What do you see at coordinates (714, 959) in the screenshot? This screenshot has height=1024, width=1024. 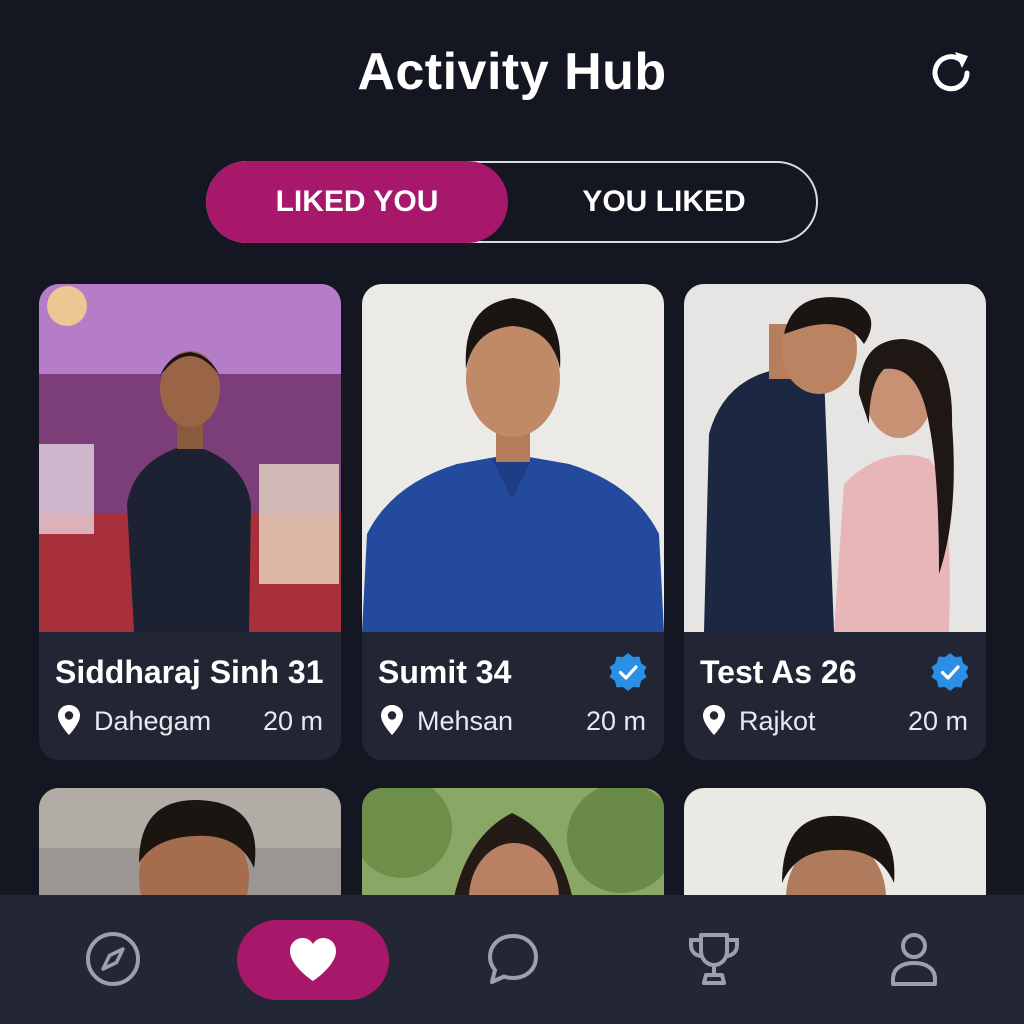 I see `trophy-icon` at bounding box center [714, 959].